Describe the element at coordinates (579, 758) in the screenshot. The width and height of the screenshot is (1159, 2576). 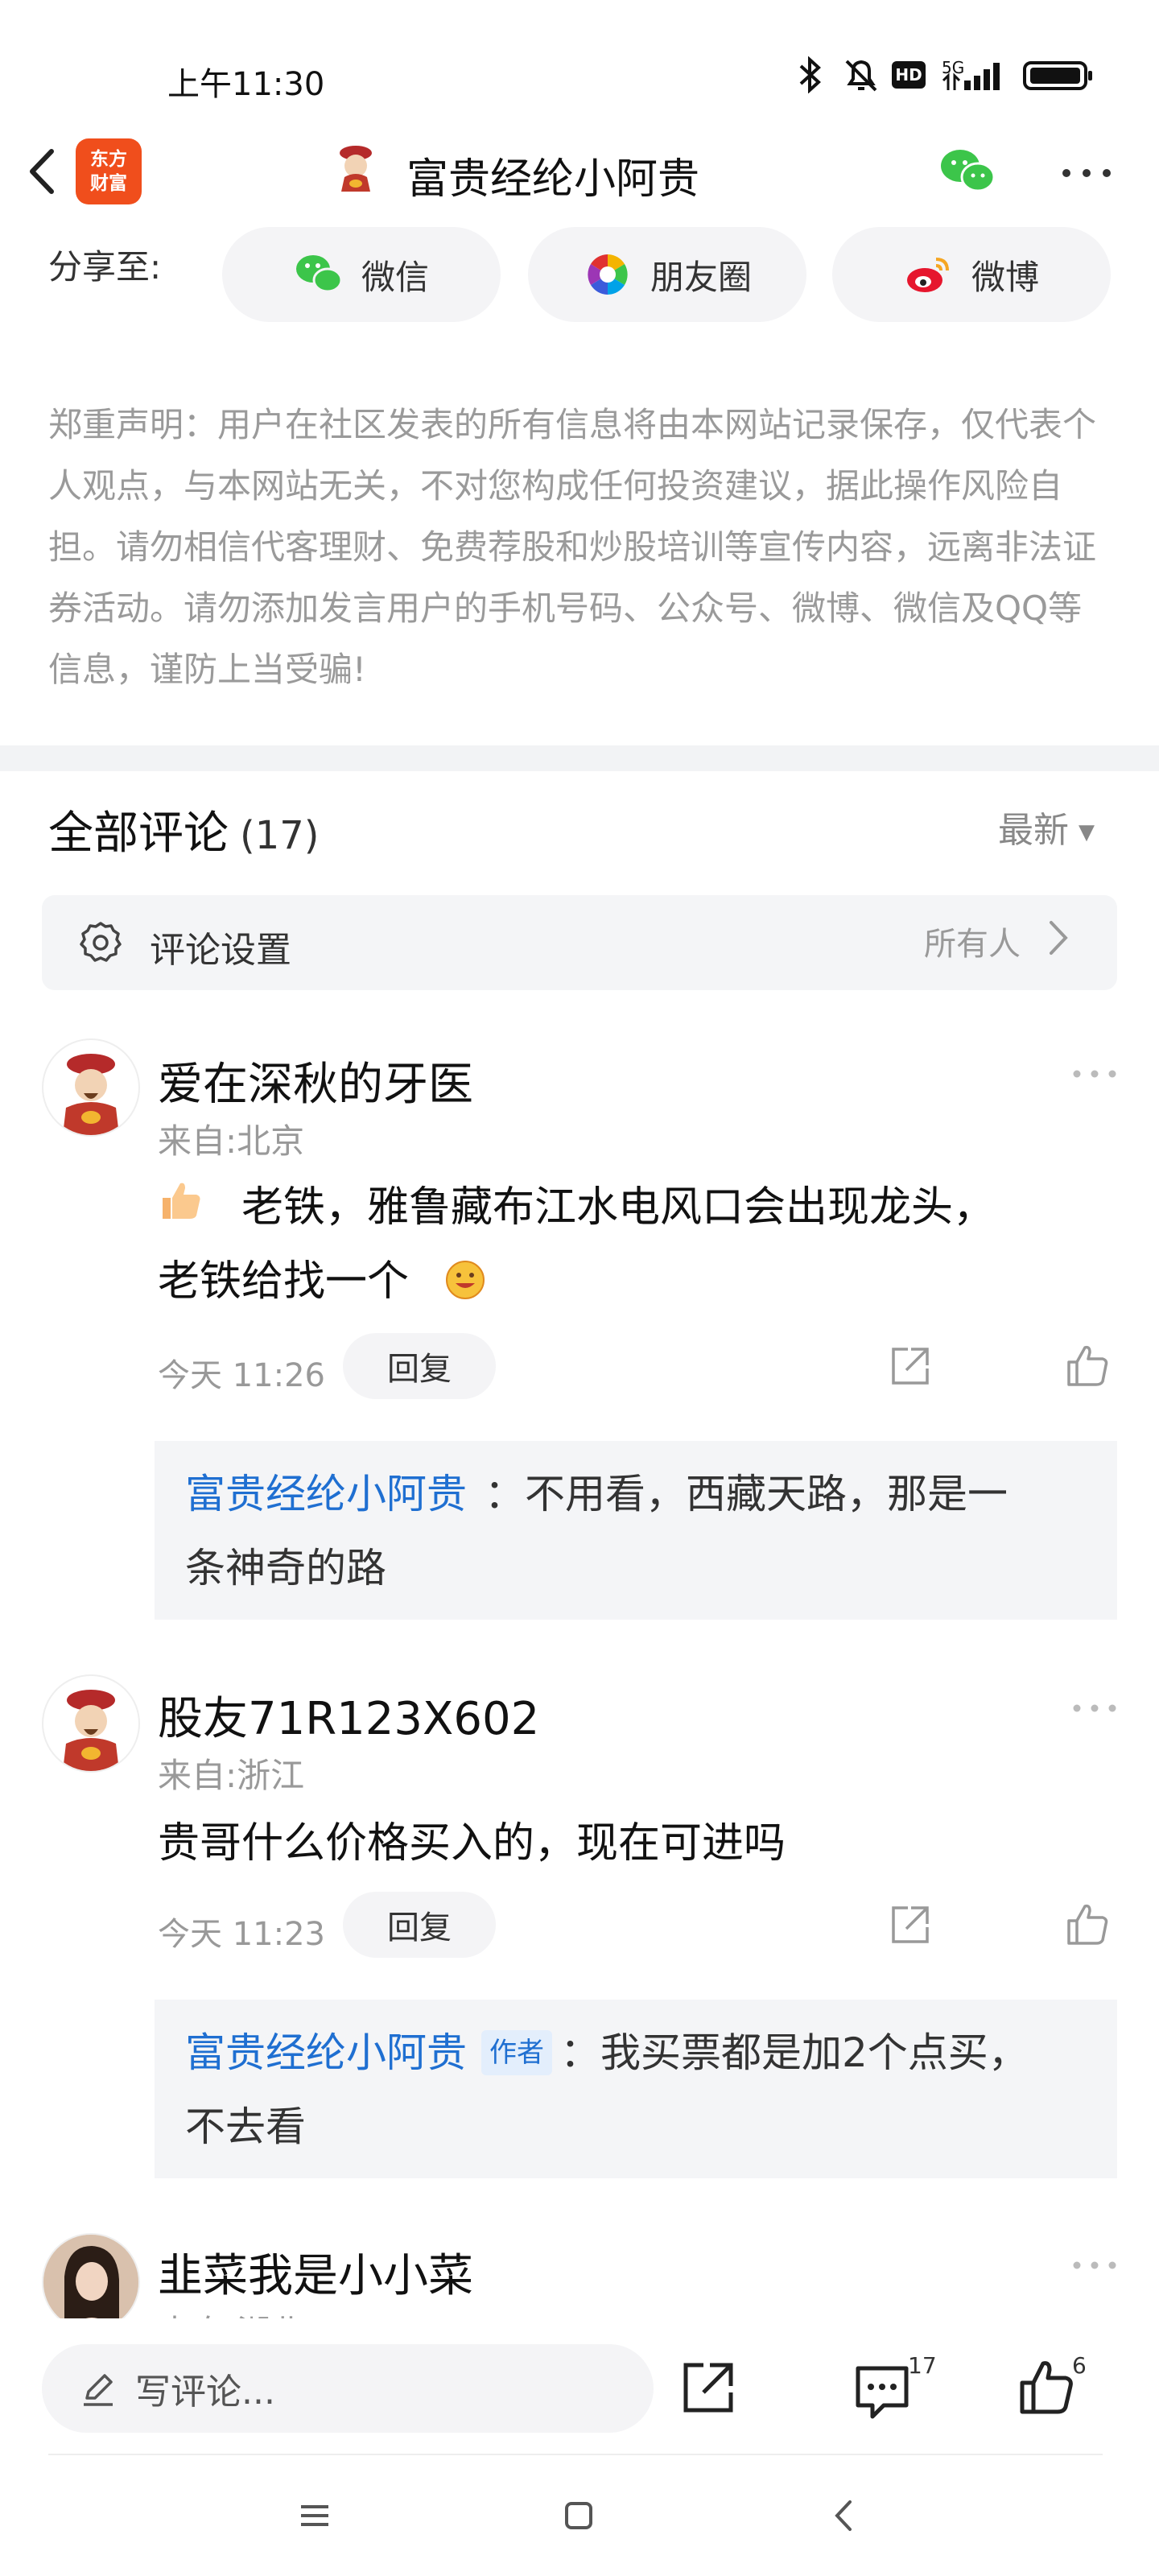
I see `section-divider` at that location.